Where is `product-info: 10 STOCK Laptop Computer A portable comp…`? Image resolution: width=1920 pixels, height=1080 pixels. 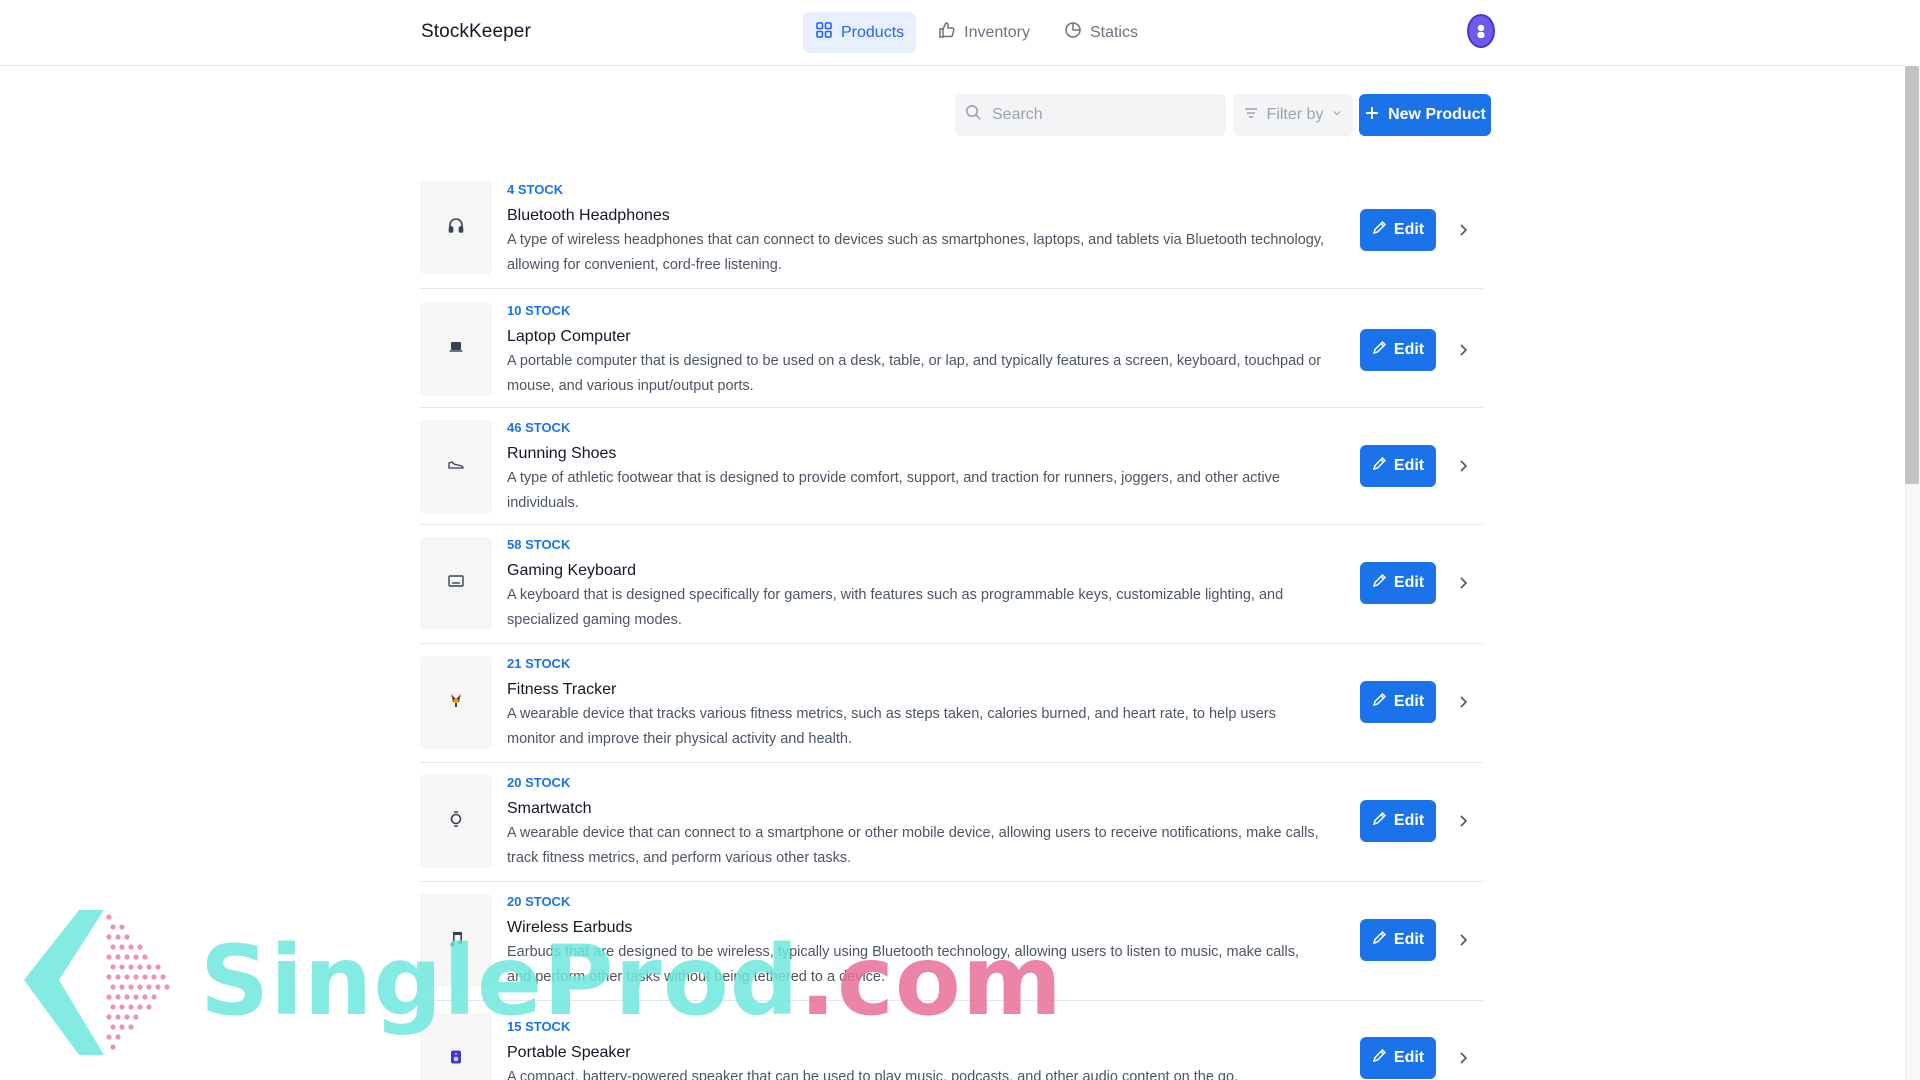
product-info: 10 STOCK Laptop Computer A portable comp… is located at coordinates (917, 351).